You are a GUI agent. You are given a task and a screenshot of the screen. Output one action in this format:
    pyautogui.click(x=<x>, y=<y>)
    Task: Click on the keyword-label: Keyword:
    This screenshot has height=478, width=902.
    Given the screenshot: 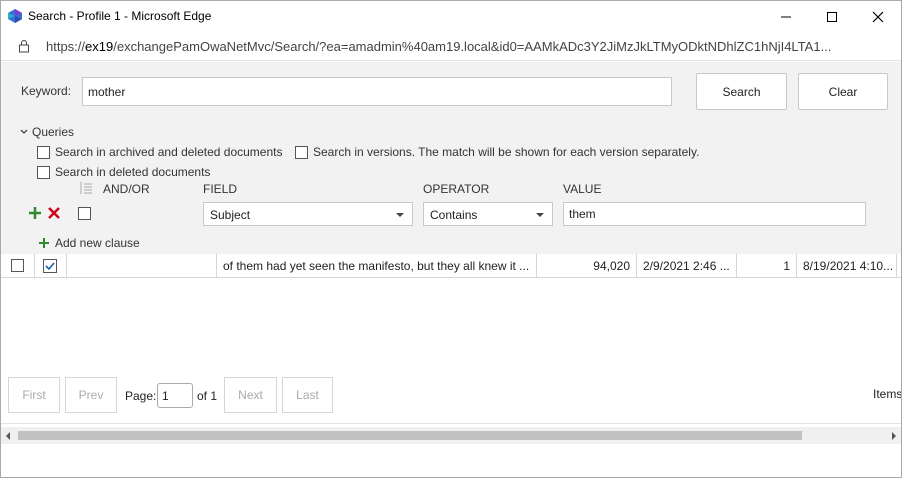 What is the action you would take?
    pyautogui.click(x=46, y=91)
    